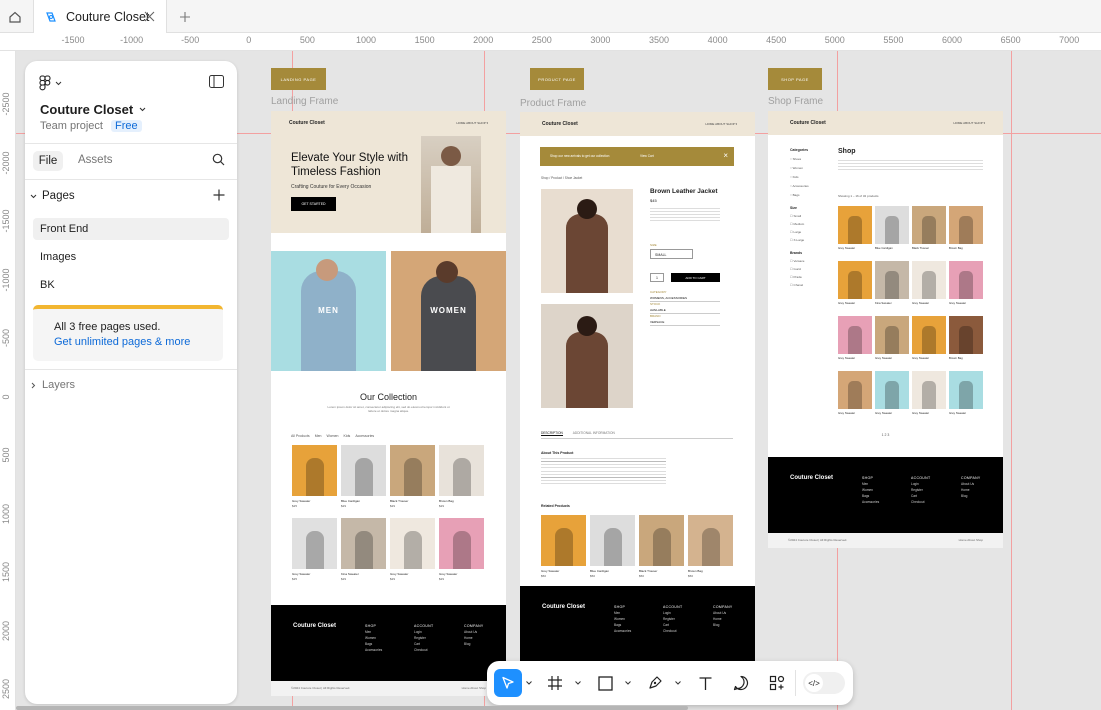 This screenshot has height=710, width=1101. What do you see at coordinates (333, 436) in the screenshot?
I see `filter-tab: Women` at bounding box center [333, 436].